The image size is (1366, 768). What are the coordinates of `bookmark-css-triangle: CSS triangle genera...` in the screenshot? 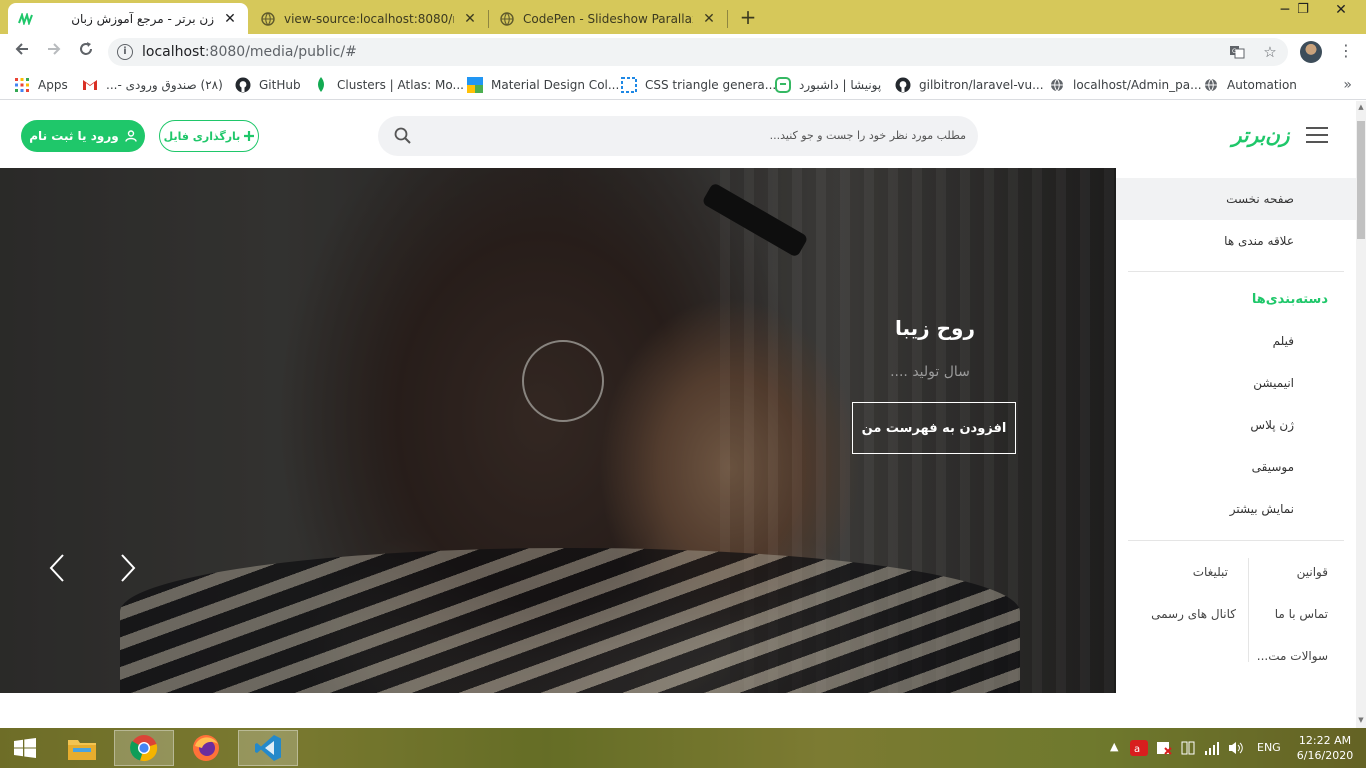 It's located at (698, 85).